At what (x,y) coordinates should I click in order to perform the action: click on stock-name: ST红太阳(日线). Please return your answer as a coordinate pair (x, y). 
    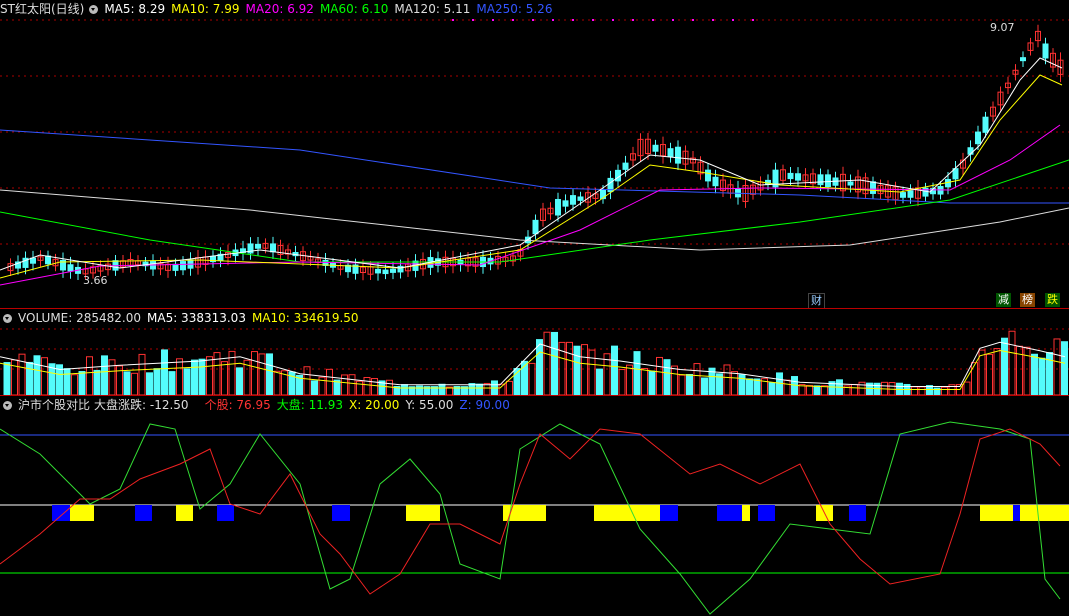
    Looking at the image, I should click on (42, 9).